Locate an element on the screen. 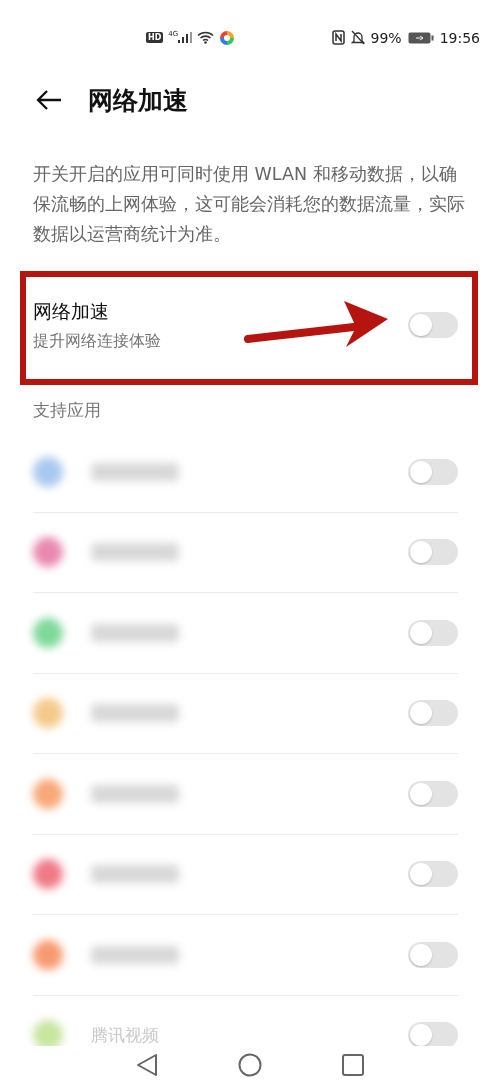  home-nav-icon is located at coordinates (250, 1065).